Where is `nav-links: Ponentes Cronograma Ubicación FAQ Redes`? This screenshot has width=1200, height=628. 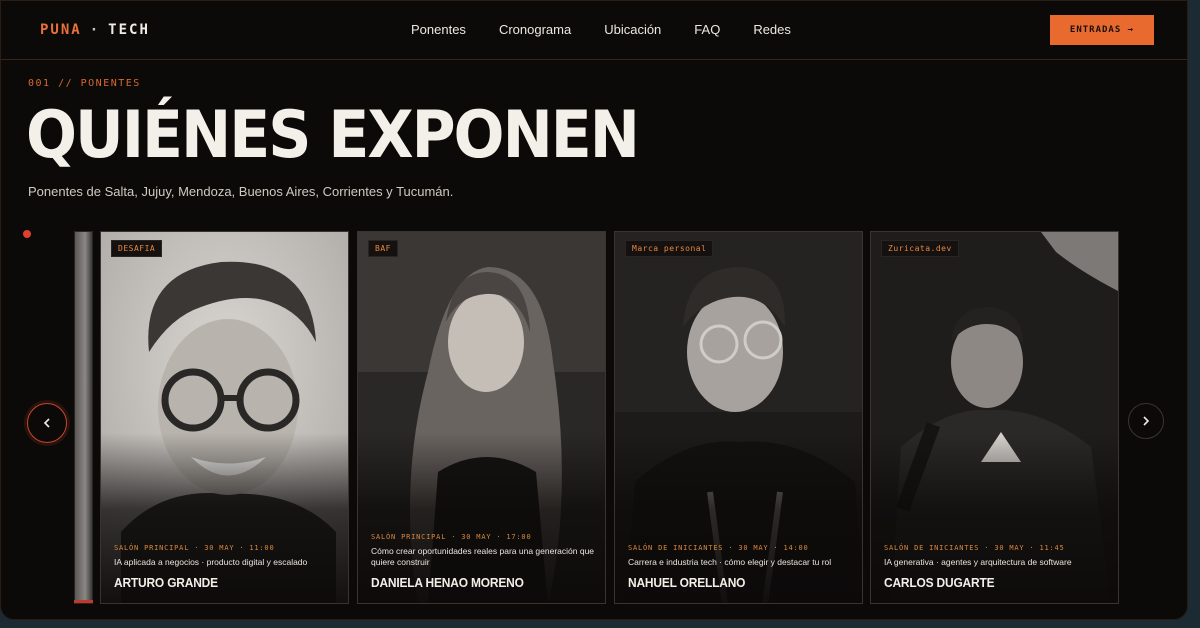 nav-links: Ponentes Cronograma Ubicación FAQ Redes is located at coordinates (601, 29).